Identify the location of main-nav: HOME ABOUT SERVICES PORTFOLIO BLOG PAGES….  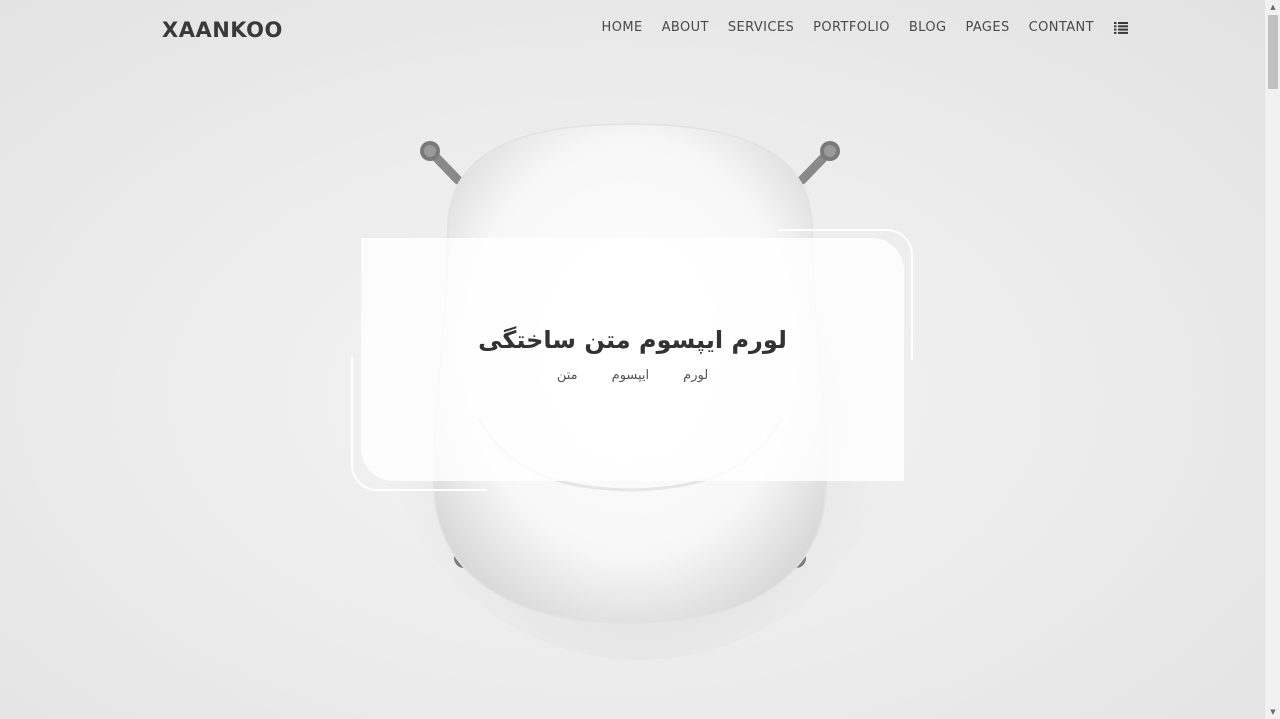
(855, 27).